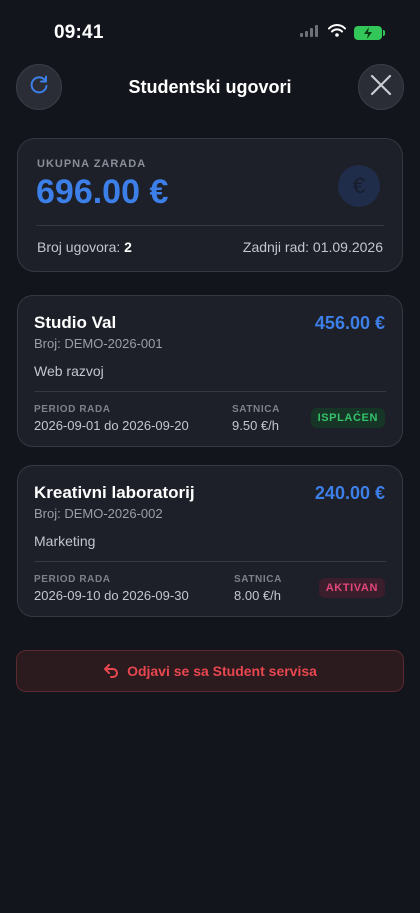  I want to click on rate-value: 9.50 €/h, so click(255, 425).